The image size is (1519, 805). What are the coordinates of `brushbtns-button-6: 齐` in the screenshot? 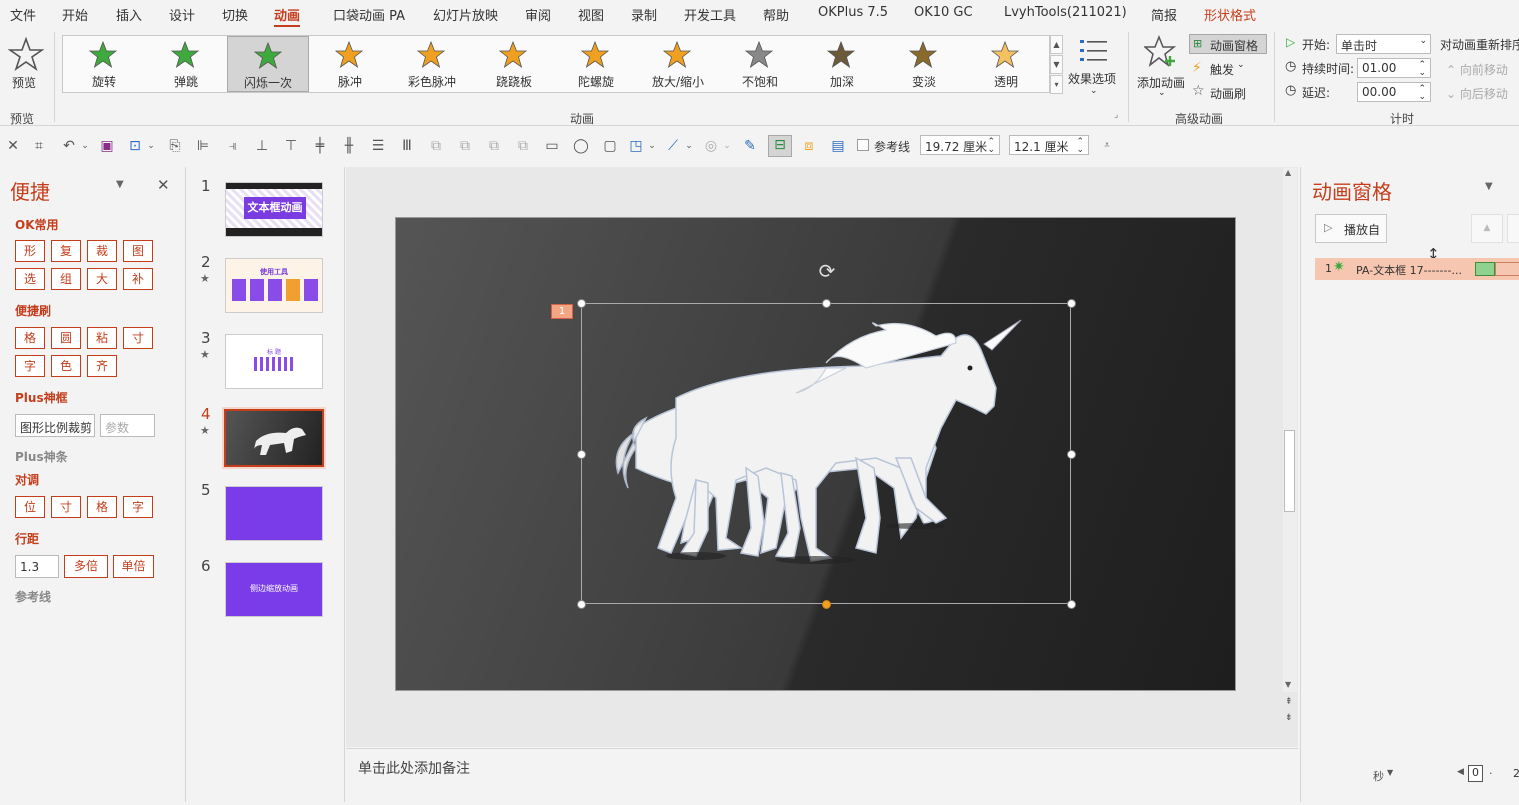 It's located at (102, 366).